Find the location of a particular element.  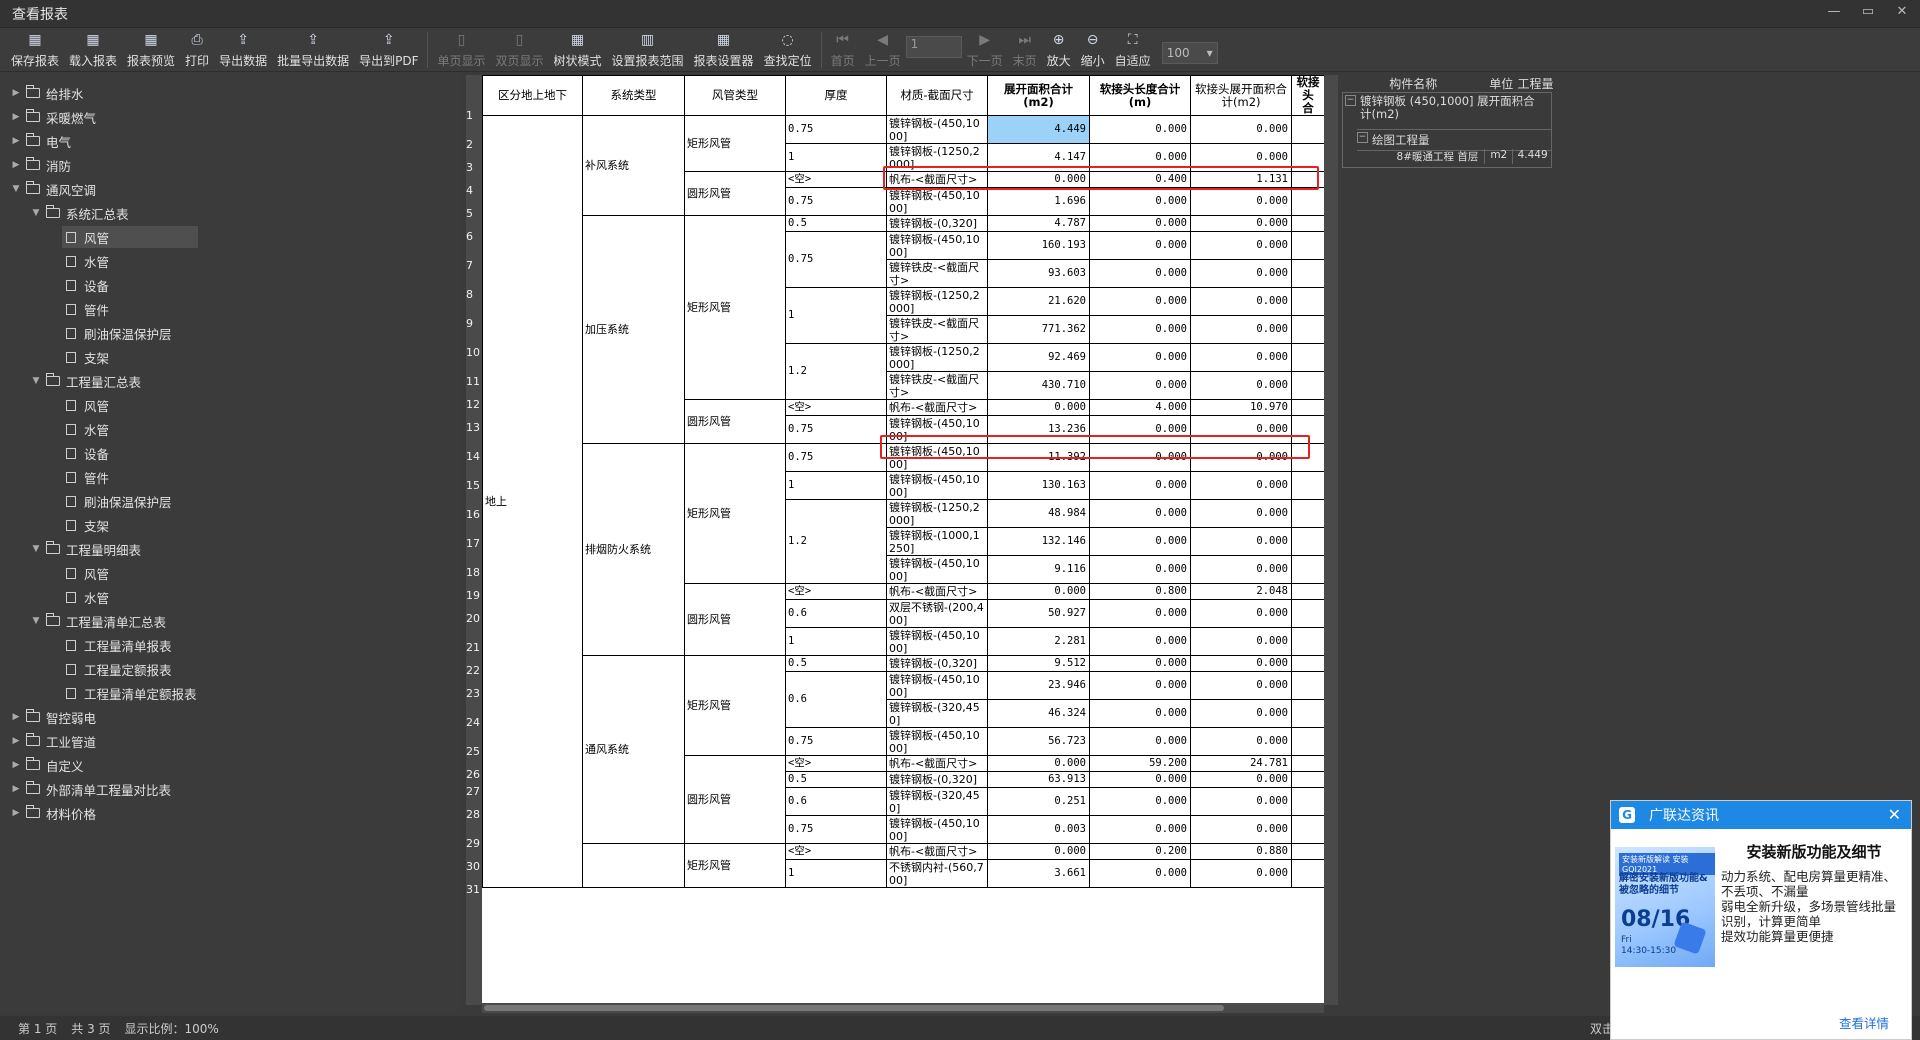

print-button: ⎙ 打印 is located at coordinates (197, 50).